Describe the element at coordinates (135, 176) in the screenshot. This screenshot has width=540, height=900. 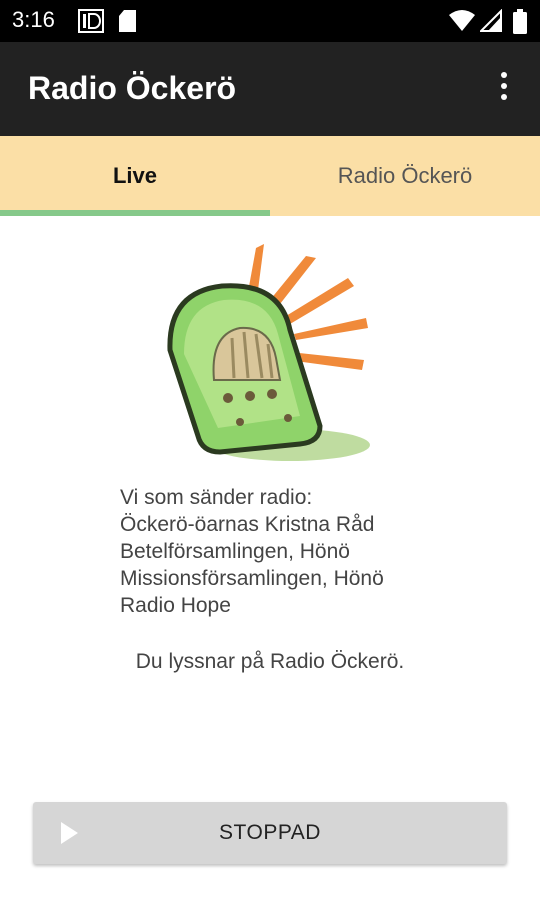
I see `tab-live: Live` at that location.